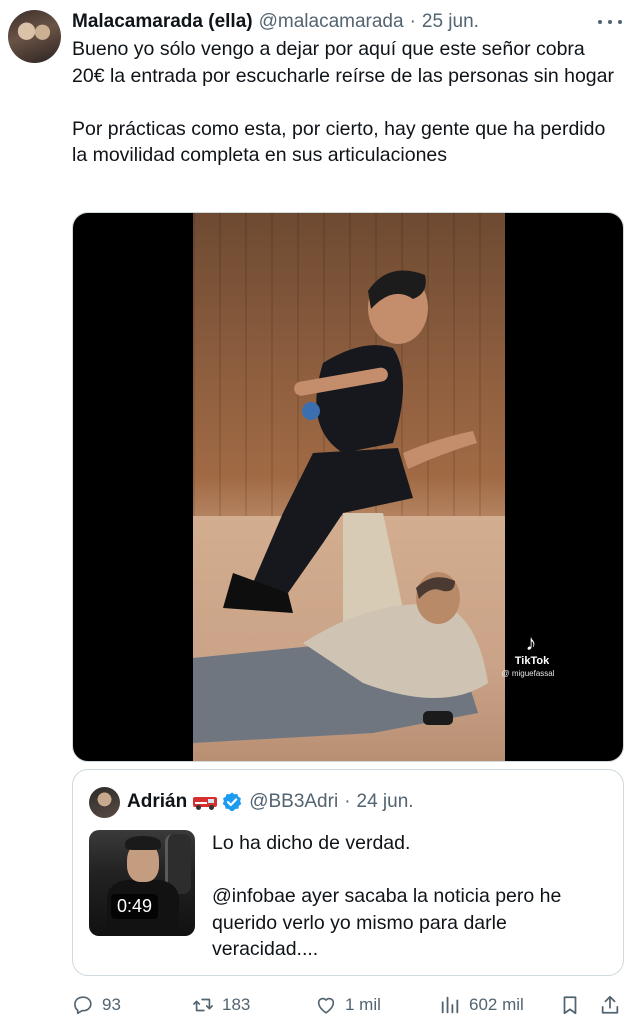 This screenshot has height=1033, width=636. Describe the element at coordinates (104, 802) in the screenshot. I see `quoted-author-avatar` at that location.